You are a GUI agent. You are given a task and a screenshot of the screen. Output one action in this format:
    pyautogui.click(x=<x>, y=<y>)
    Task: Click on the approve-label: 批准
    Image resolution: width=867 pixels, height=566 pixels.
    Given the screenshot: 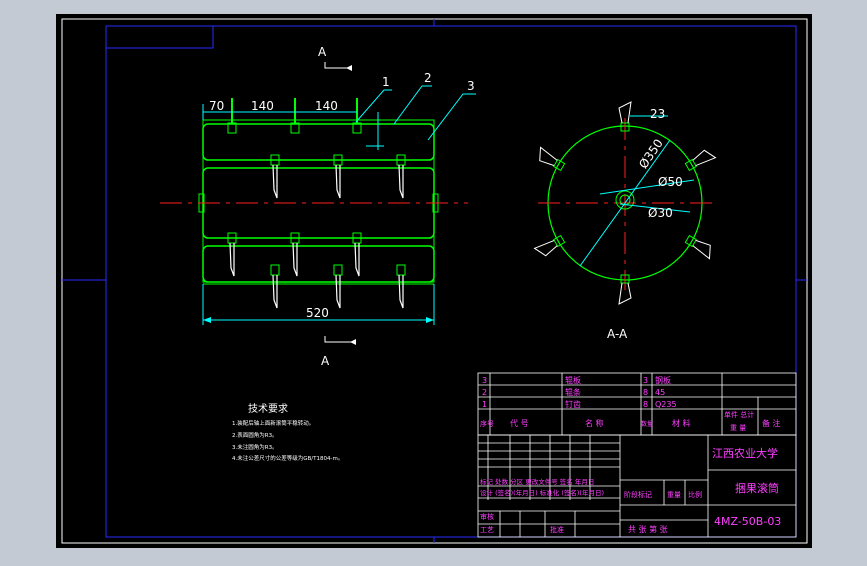 What is the action you would take?
    pyautogui.click(x=557, y=529)
    